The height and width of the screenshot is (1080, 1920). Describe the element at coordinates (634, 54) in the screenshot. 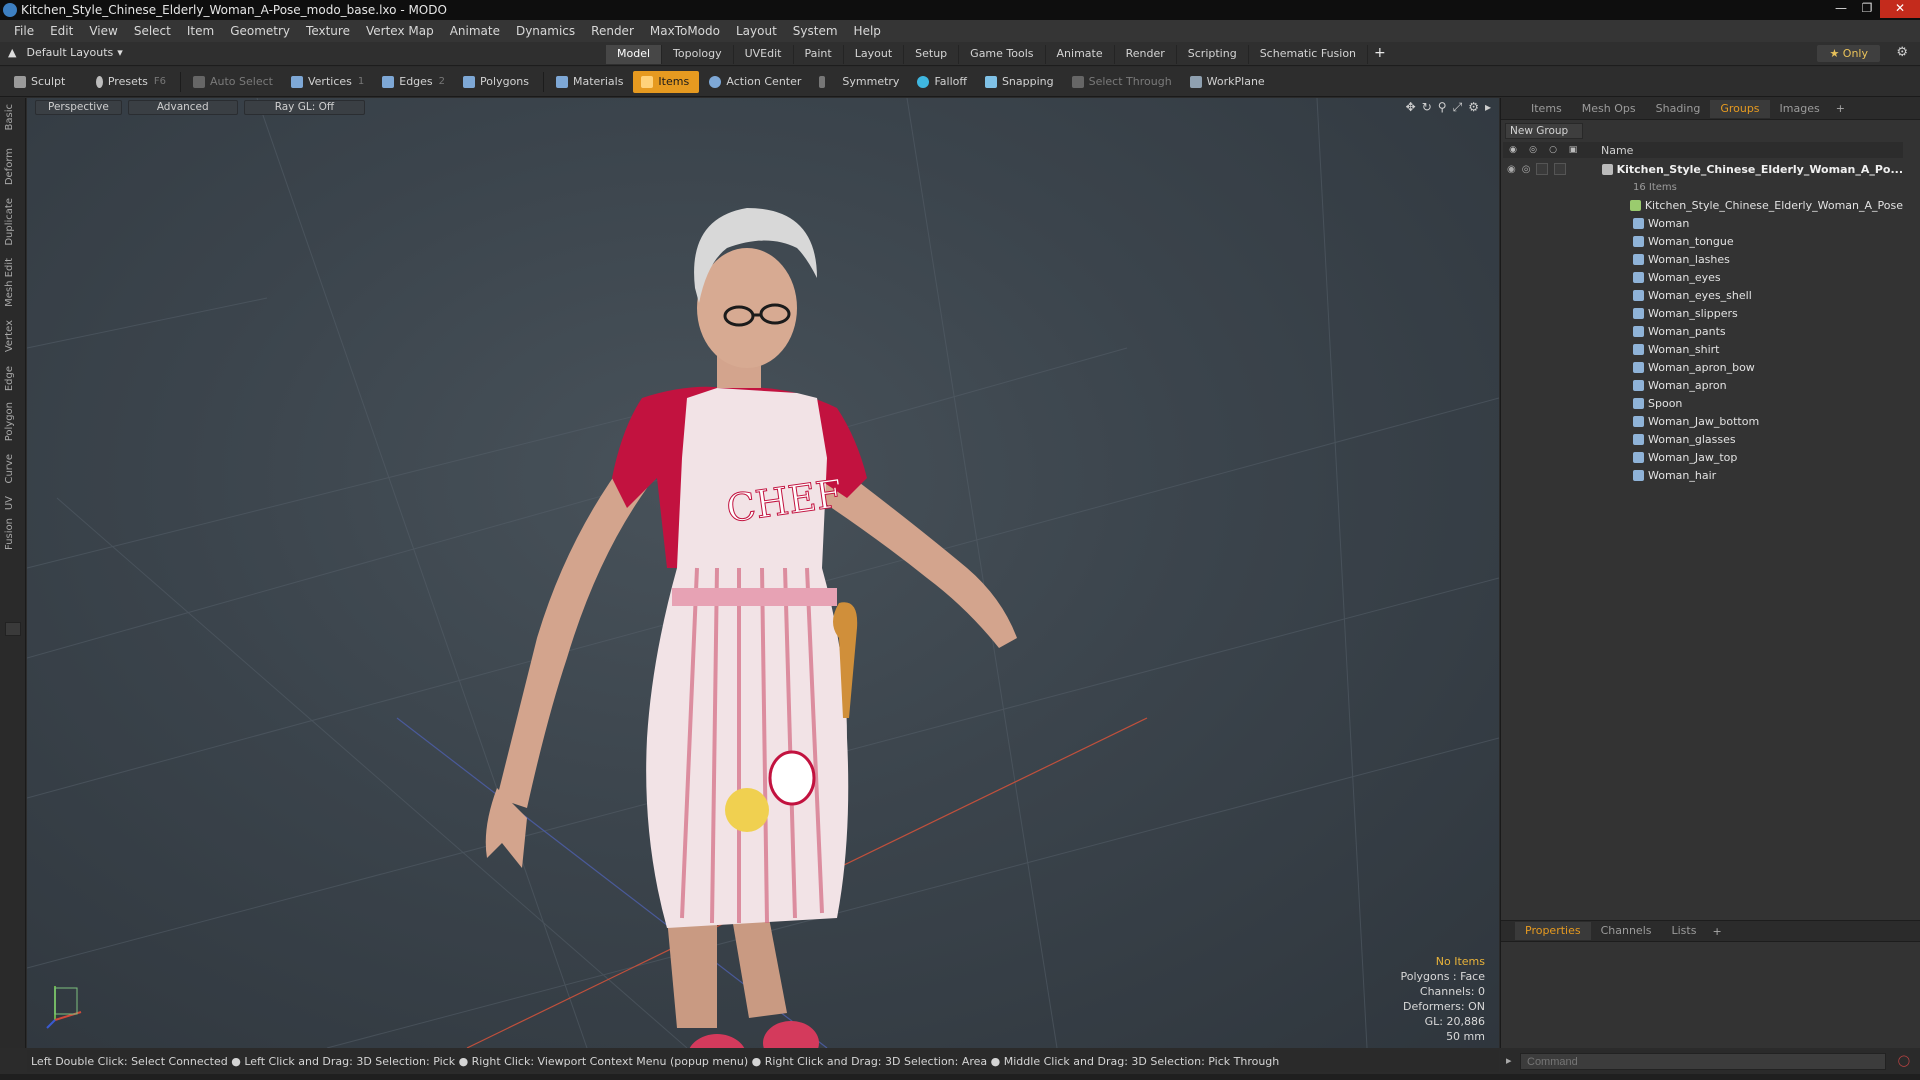

I see `tab-model: Model` at that location.